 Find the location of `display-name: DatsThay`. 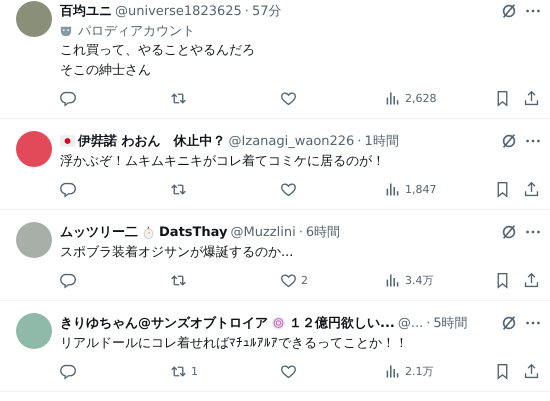

display-name: DatsThay is located at coordinates (193, 232).